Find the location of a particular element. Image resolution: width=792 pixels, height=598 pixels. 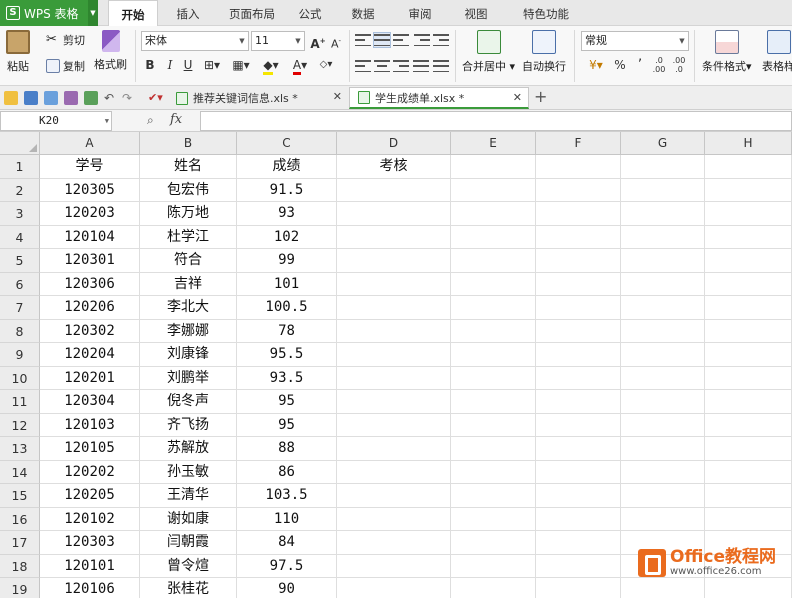

row-header: 11 is located at coordinates (20, 402).